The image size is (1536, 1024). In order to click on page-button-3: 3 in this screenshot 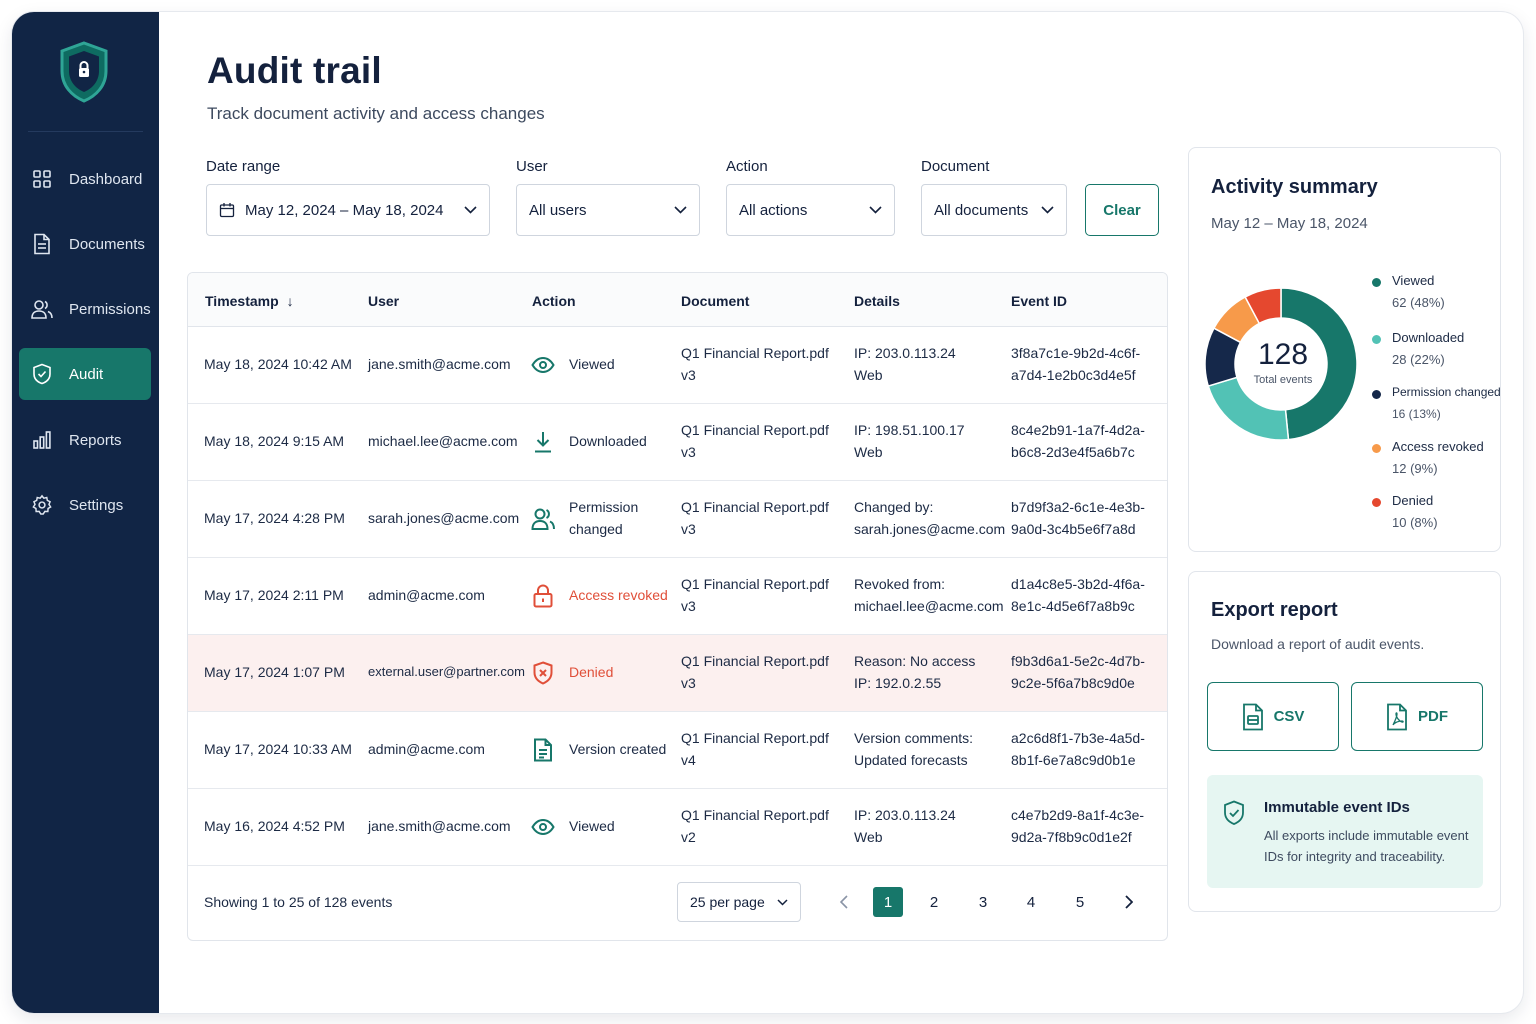, I will do `click(983, 902)`.